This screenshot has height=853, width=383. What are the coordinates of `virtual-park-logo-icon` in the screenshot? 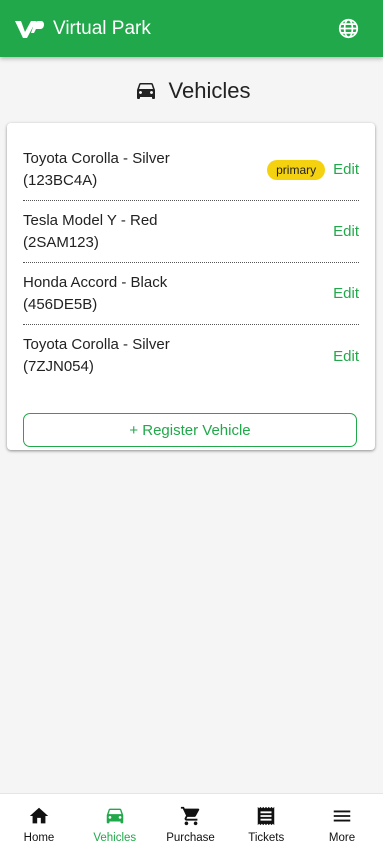 It's located at (30, 29).